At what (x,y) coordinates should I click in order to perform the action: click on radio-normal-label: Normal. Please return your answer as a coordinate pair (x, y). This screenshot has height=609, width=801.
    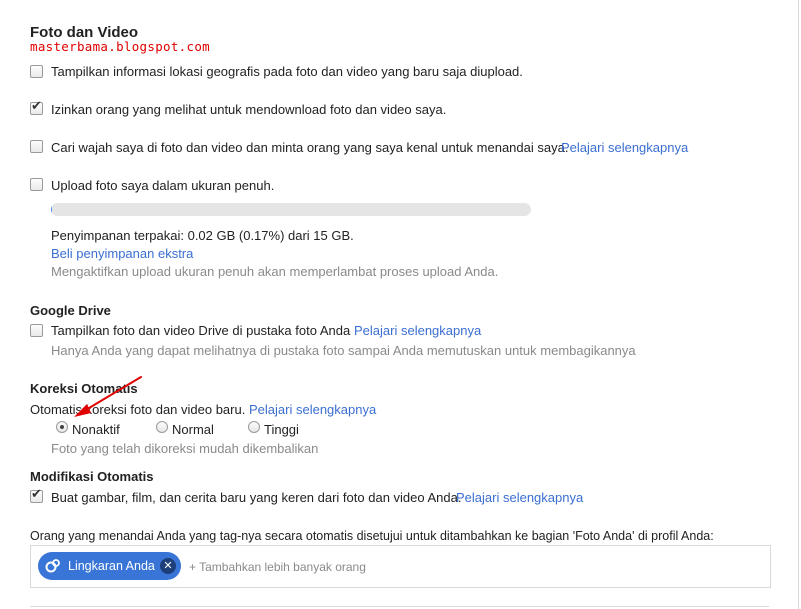
    Looking at the image, I should click on (193, 429).